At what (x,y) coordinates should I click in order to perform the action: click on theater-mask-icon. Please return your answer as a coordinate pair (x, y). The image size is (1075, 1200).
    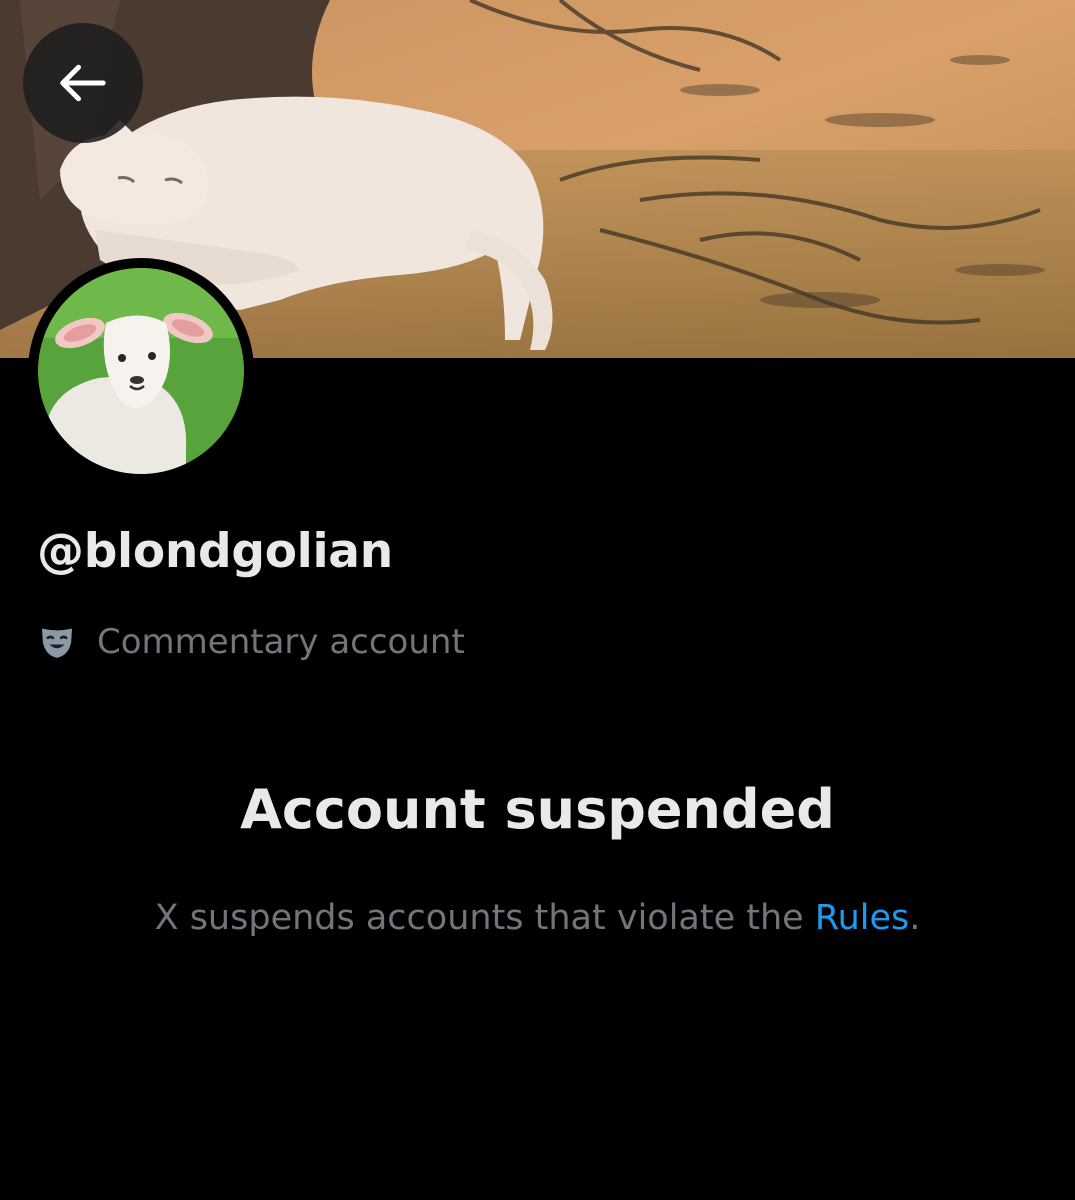
    Looking at the image, I should click on (57, 643).